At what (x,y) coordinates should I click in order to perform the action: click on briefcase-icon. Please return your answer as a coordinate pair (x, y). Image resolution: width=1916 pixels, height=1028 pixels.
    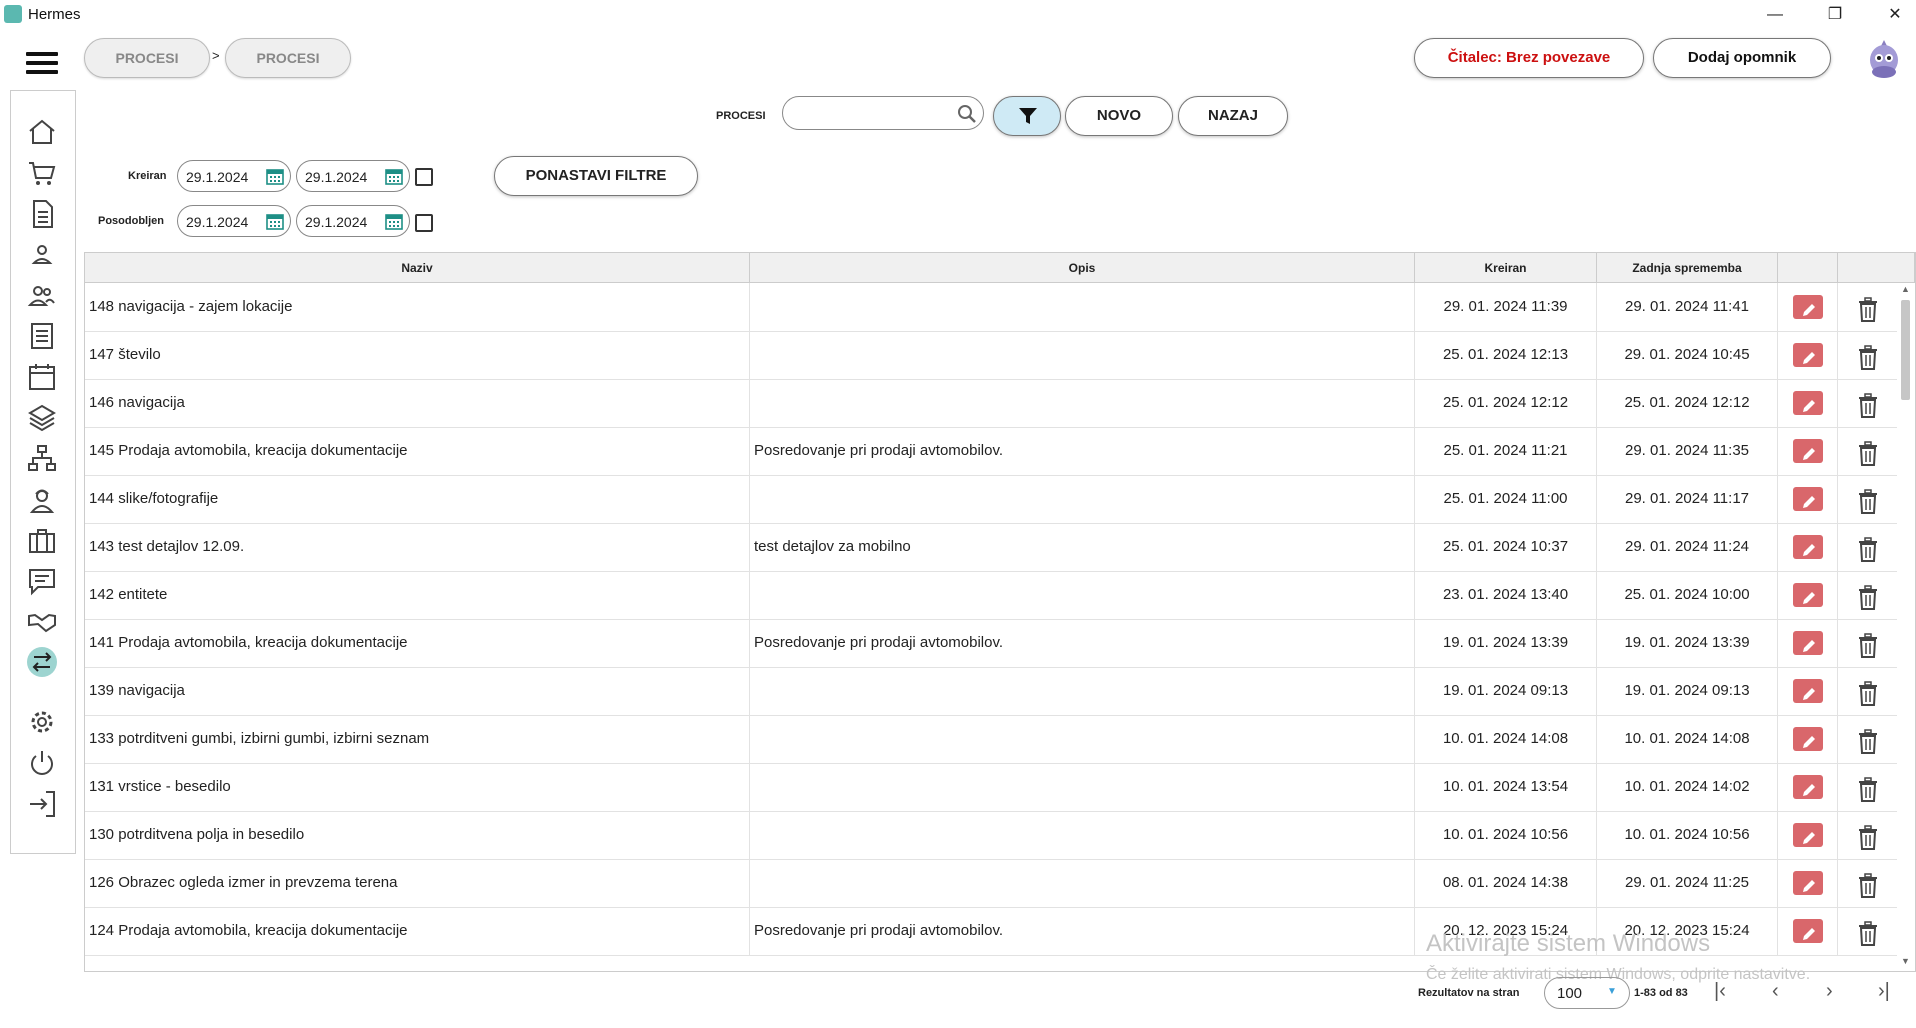
    Looking at the image, I should click on (42, 540).